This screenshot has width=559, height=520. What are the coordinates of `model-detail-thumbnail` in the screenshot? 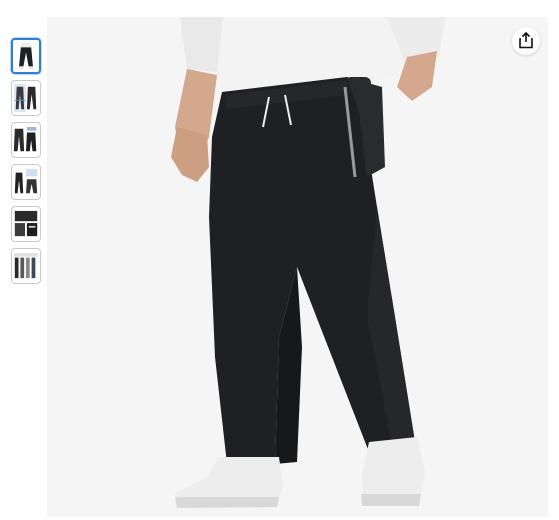 It's located at (26, 181).